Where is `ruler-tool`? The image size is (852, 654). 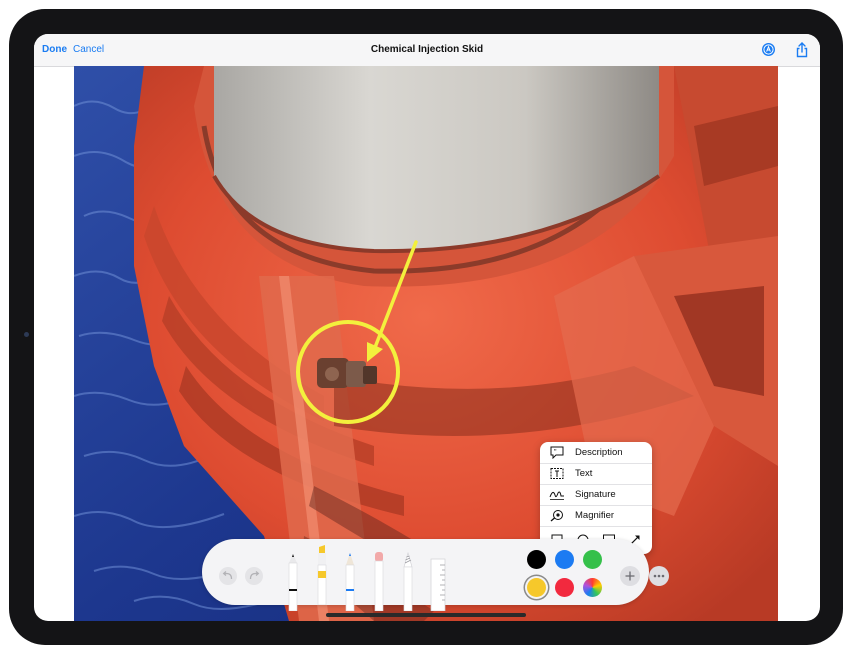
ruler-tool is located at coordinates (438, 580).